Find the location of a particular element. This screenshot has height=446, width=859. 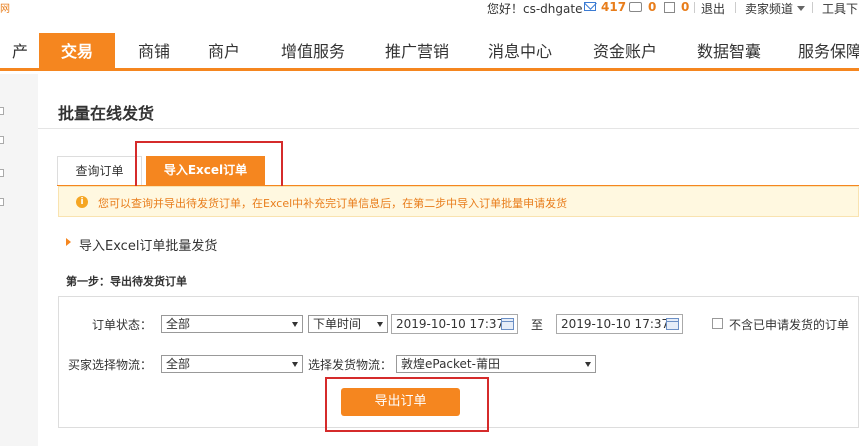

mail-count: 417 is located at coordinates (613, 7).